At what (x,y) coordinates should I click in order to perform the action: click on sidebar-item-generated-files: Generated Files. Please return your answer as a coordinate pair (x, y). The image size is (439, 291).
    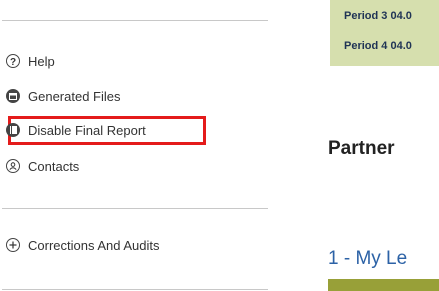
    Looking at the image, I should click on (126, 96).